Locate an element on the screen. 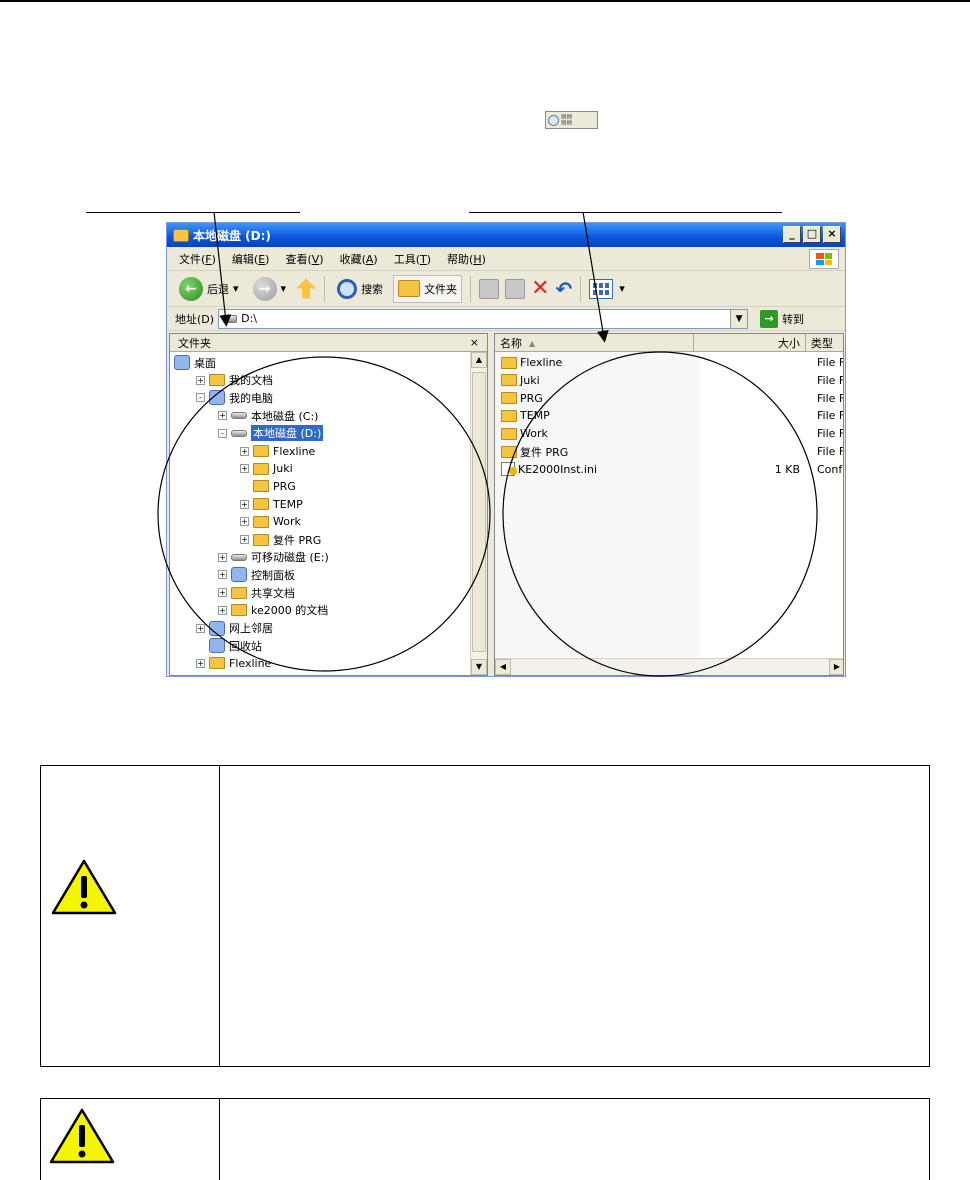  callout-arrow-right is located at coordinates (595, 277).